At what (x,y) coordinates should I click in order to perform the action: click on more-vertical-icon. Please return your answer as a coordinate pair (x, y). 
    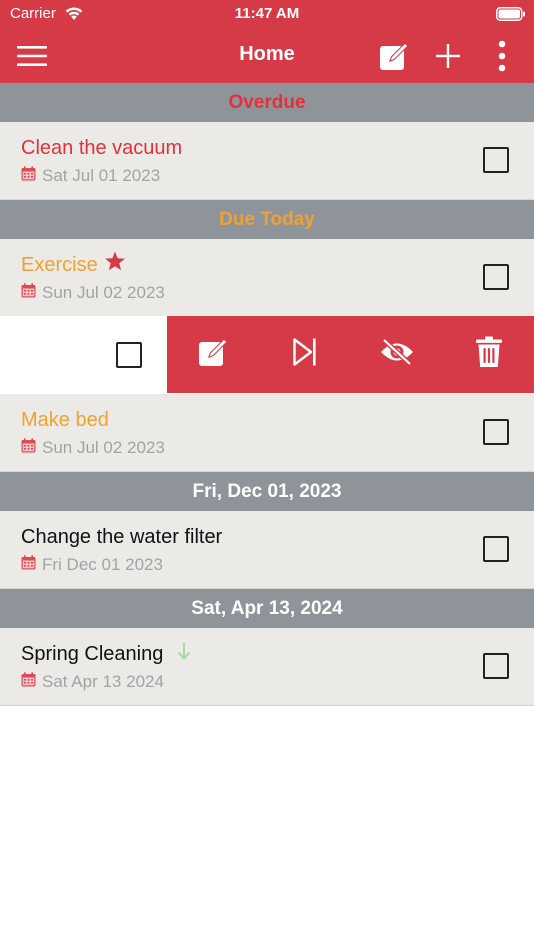
    Looking at the image, I should click on (502, 55).